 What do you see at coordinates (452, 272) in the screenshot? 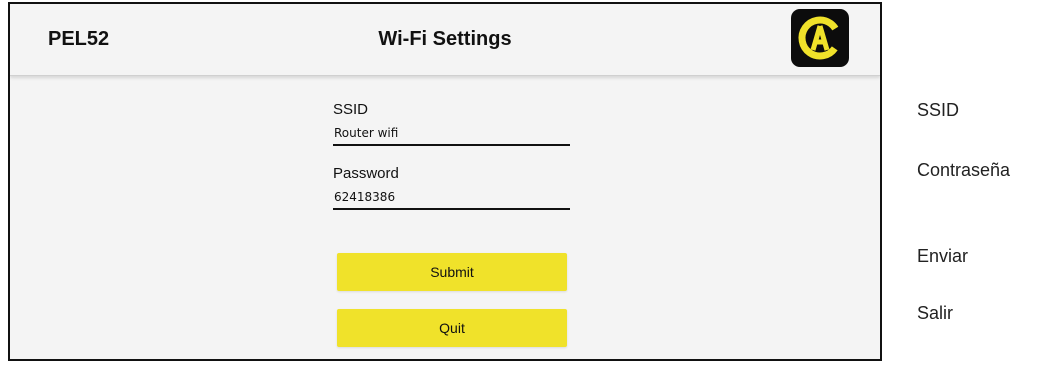
I see `submit-button: Submit` at bounding box center [452, 272].